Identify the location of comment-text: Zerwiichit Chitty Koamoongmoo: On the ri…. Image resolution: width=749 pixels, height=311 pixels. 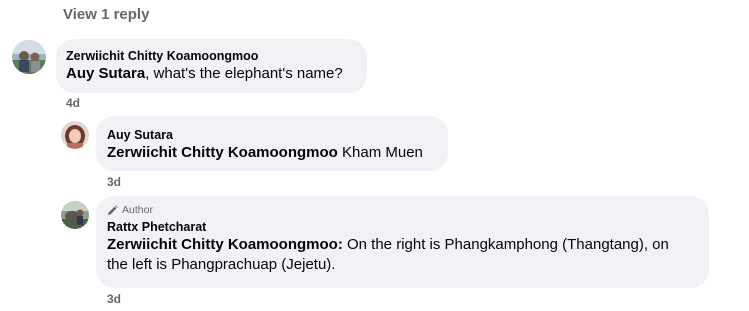
(399, 255).